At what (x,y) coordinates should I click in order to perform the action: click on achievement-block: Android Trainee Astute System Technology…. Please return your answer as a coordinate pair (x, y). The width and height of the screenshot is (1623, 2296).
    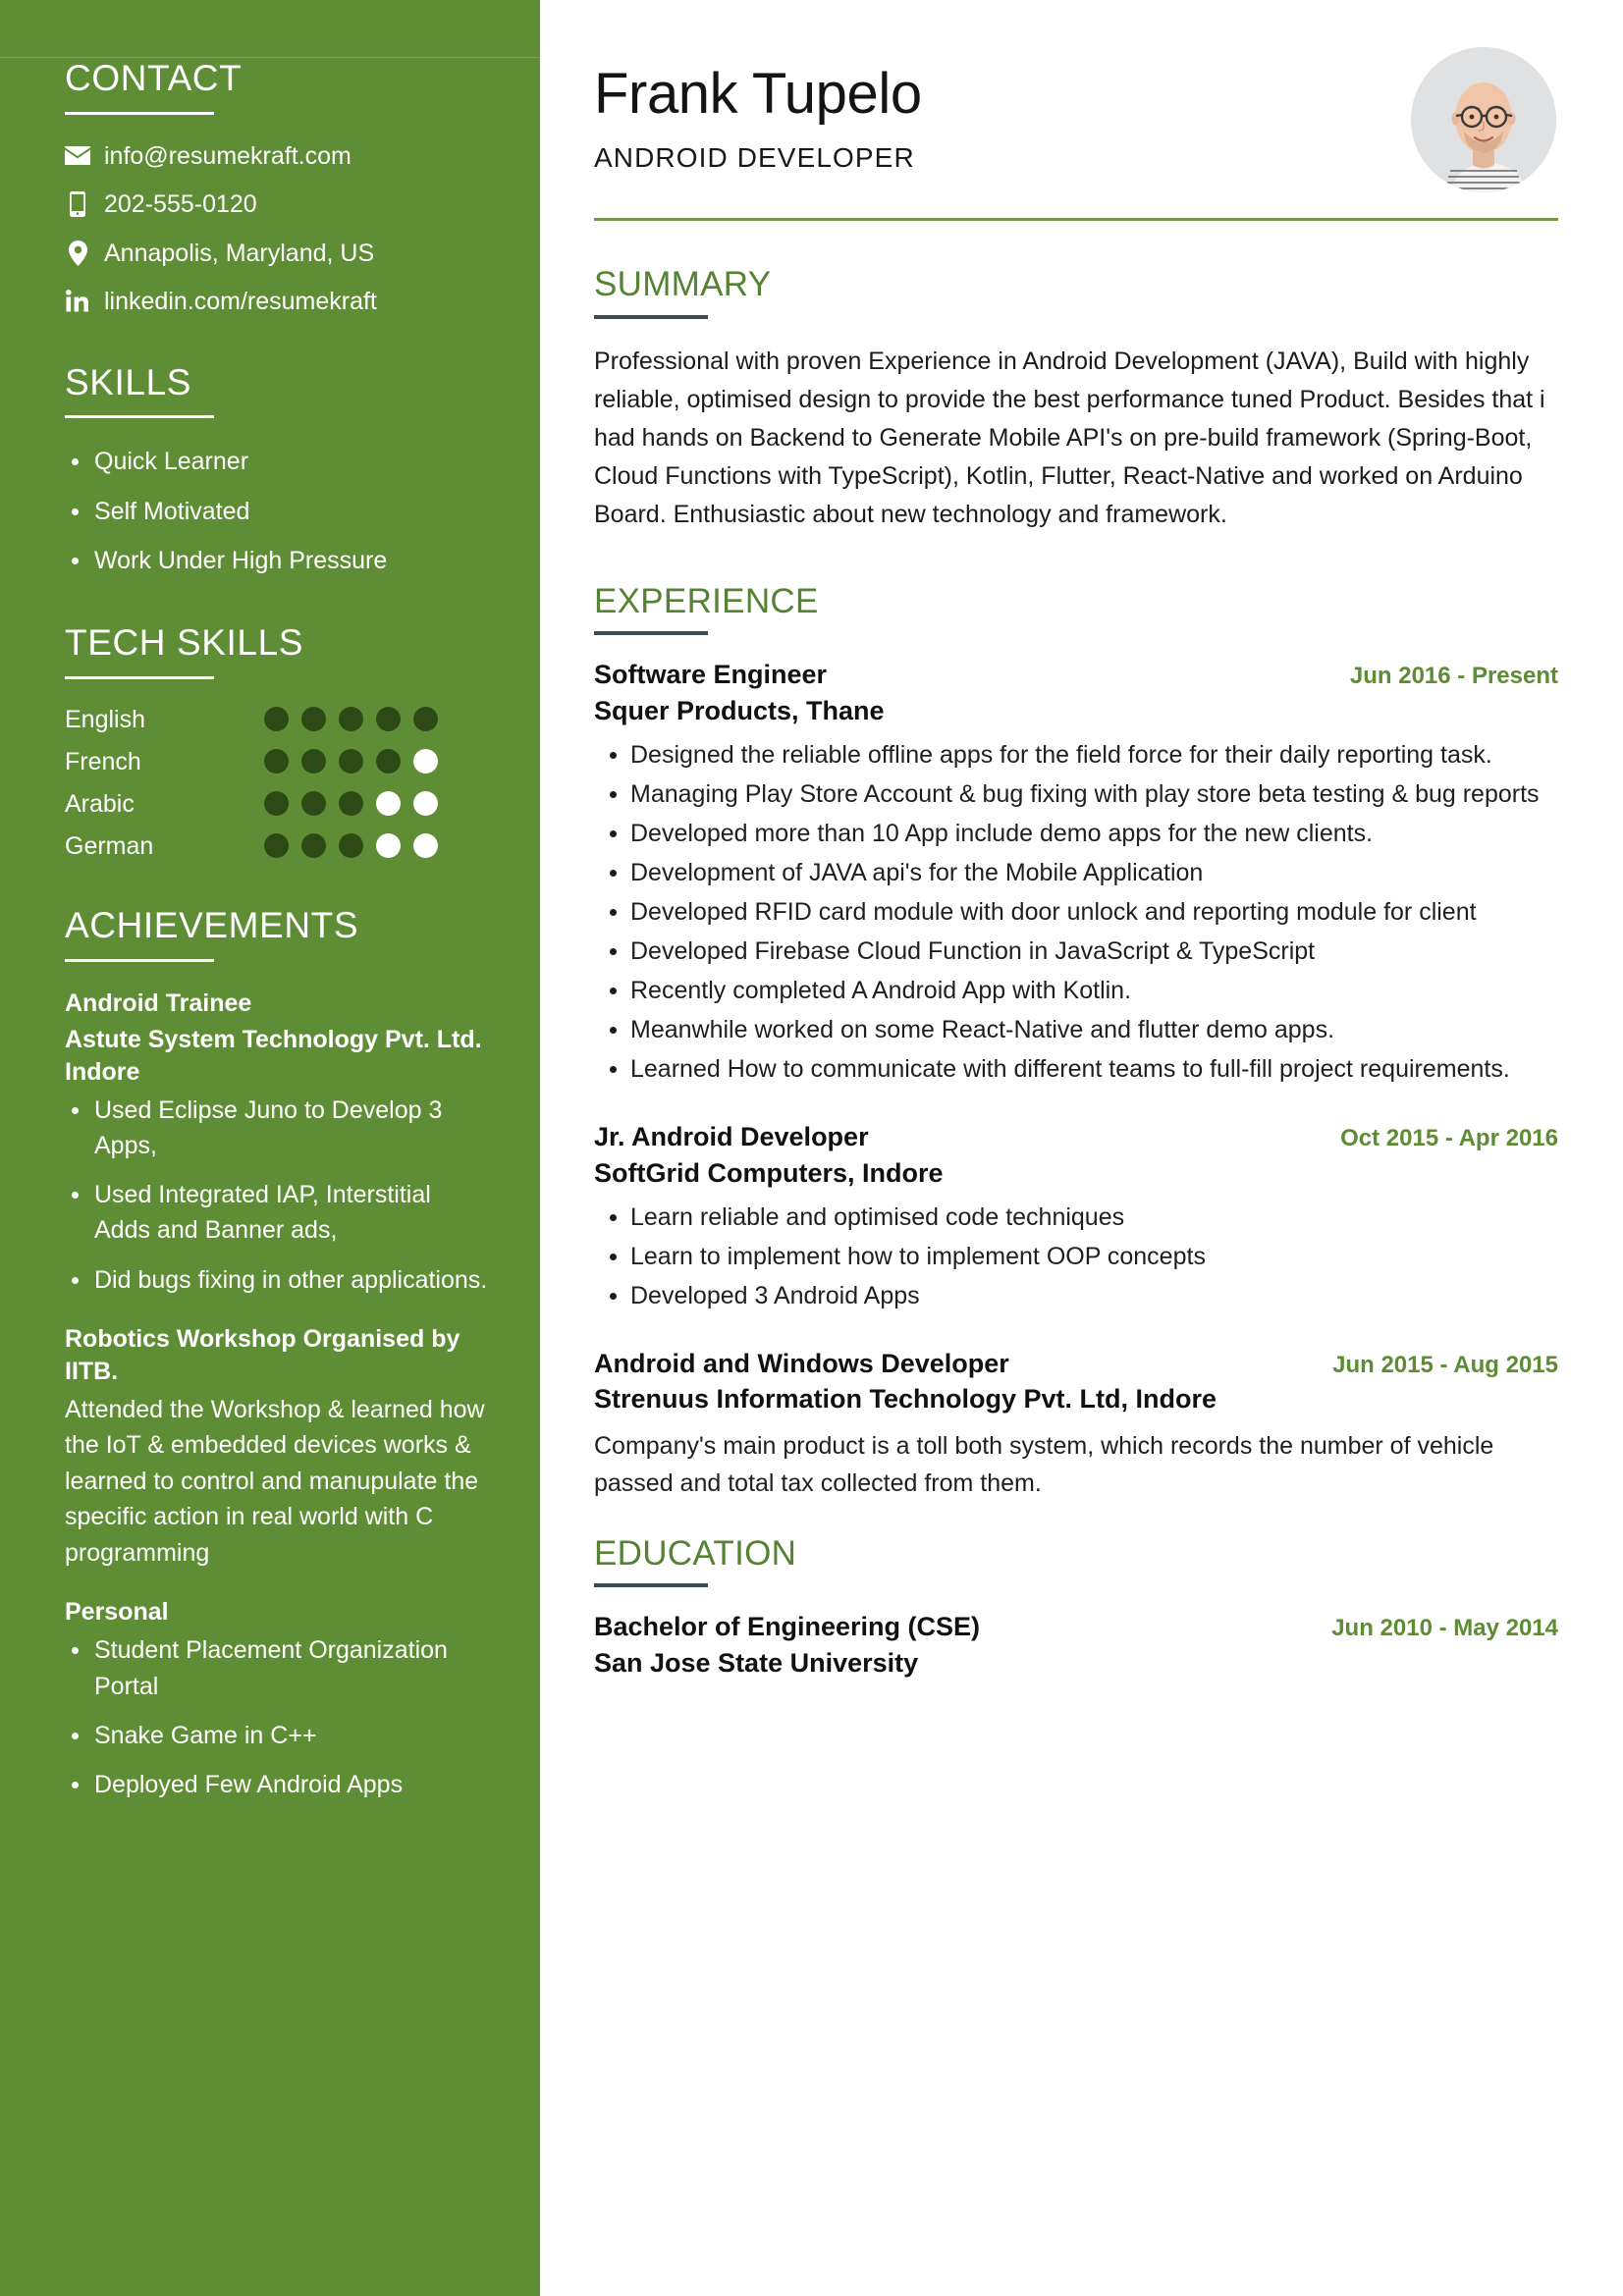
    Looking at the image, I should click on (278, 1143).